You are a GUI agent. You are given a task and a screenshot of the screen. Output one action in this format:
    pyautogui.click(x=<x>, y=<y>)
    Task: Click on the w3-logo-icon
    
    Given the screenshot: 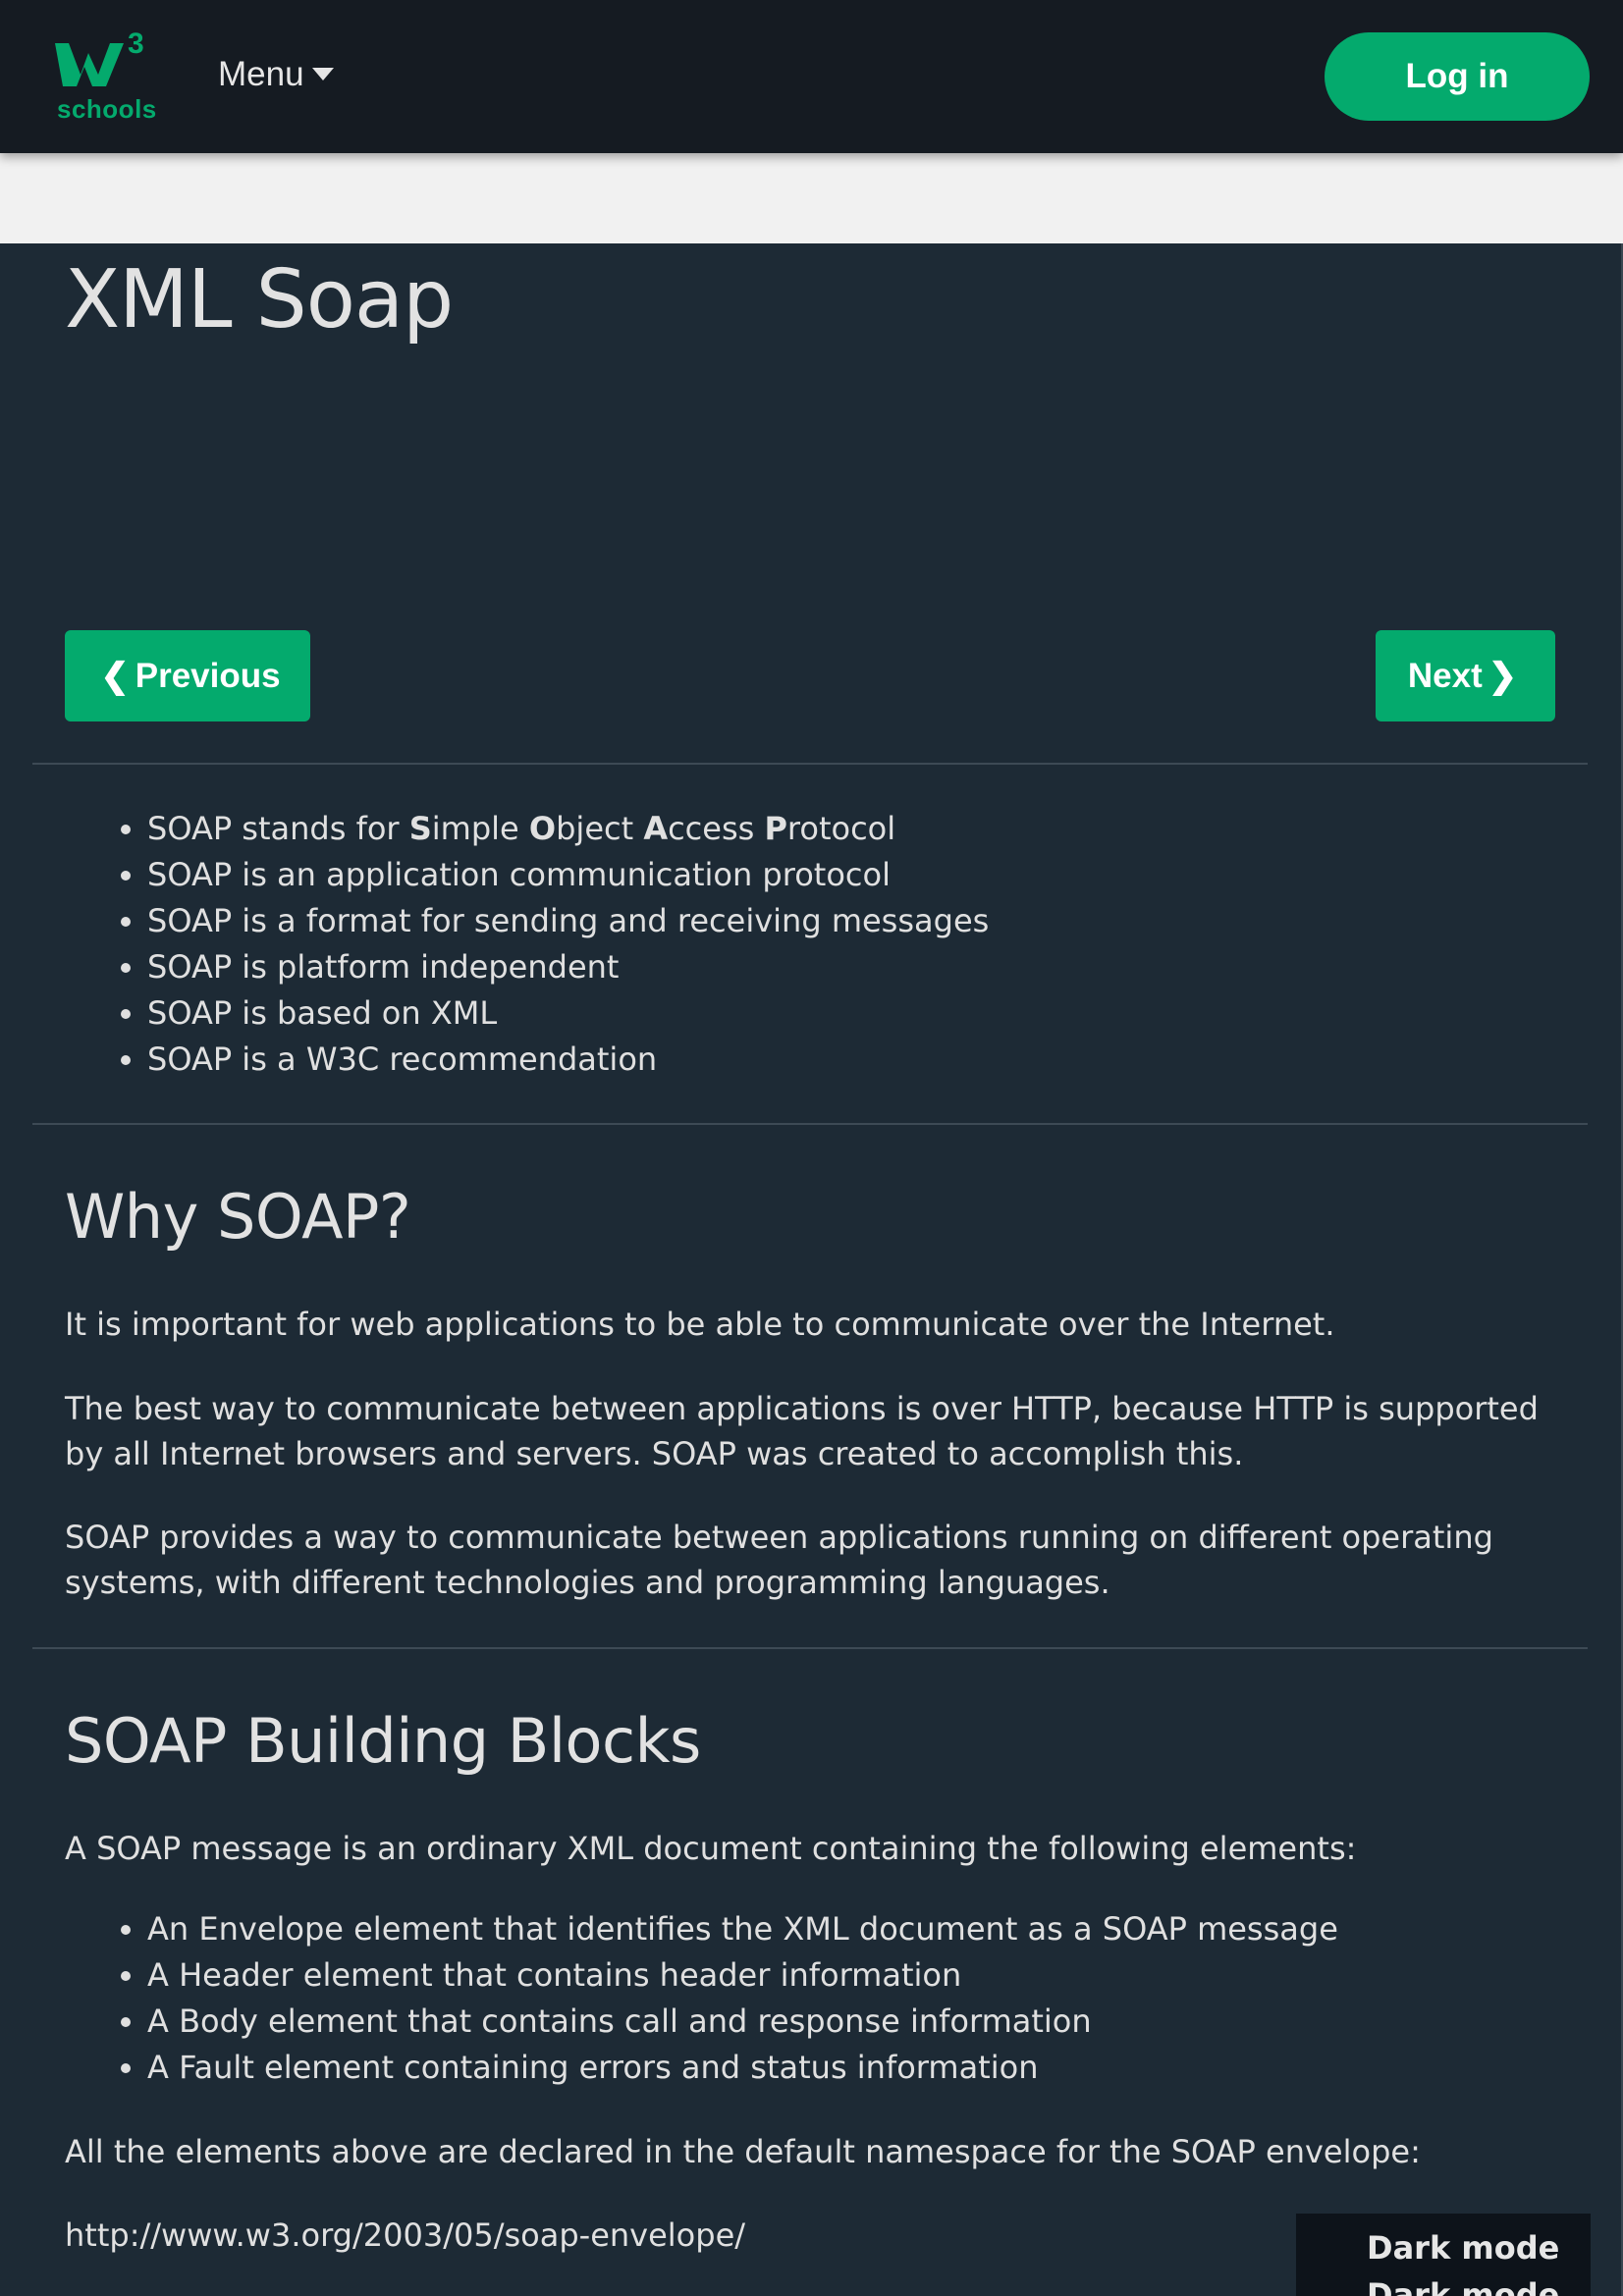 What is the action you would take?
    pyautogui.click(x=89, y=64)
    